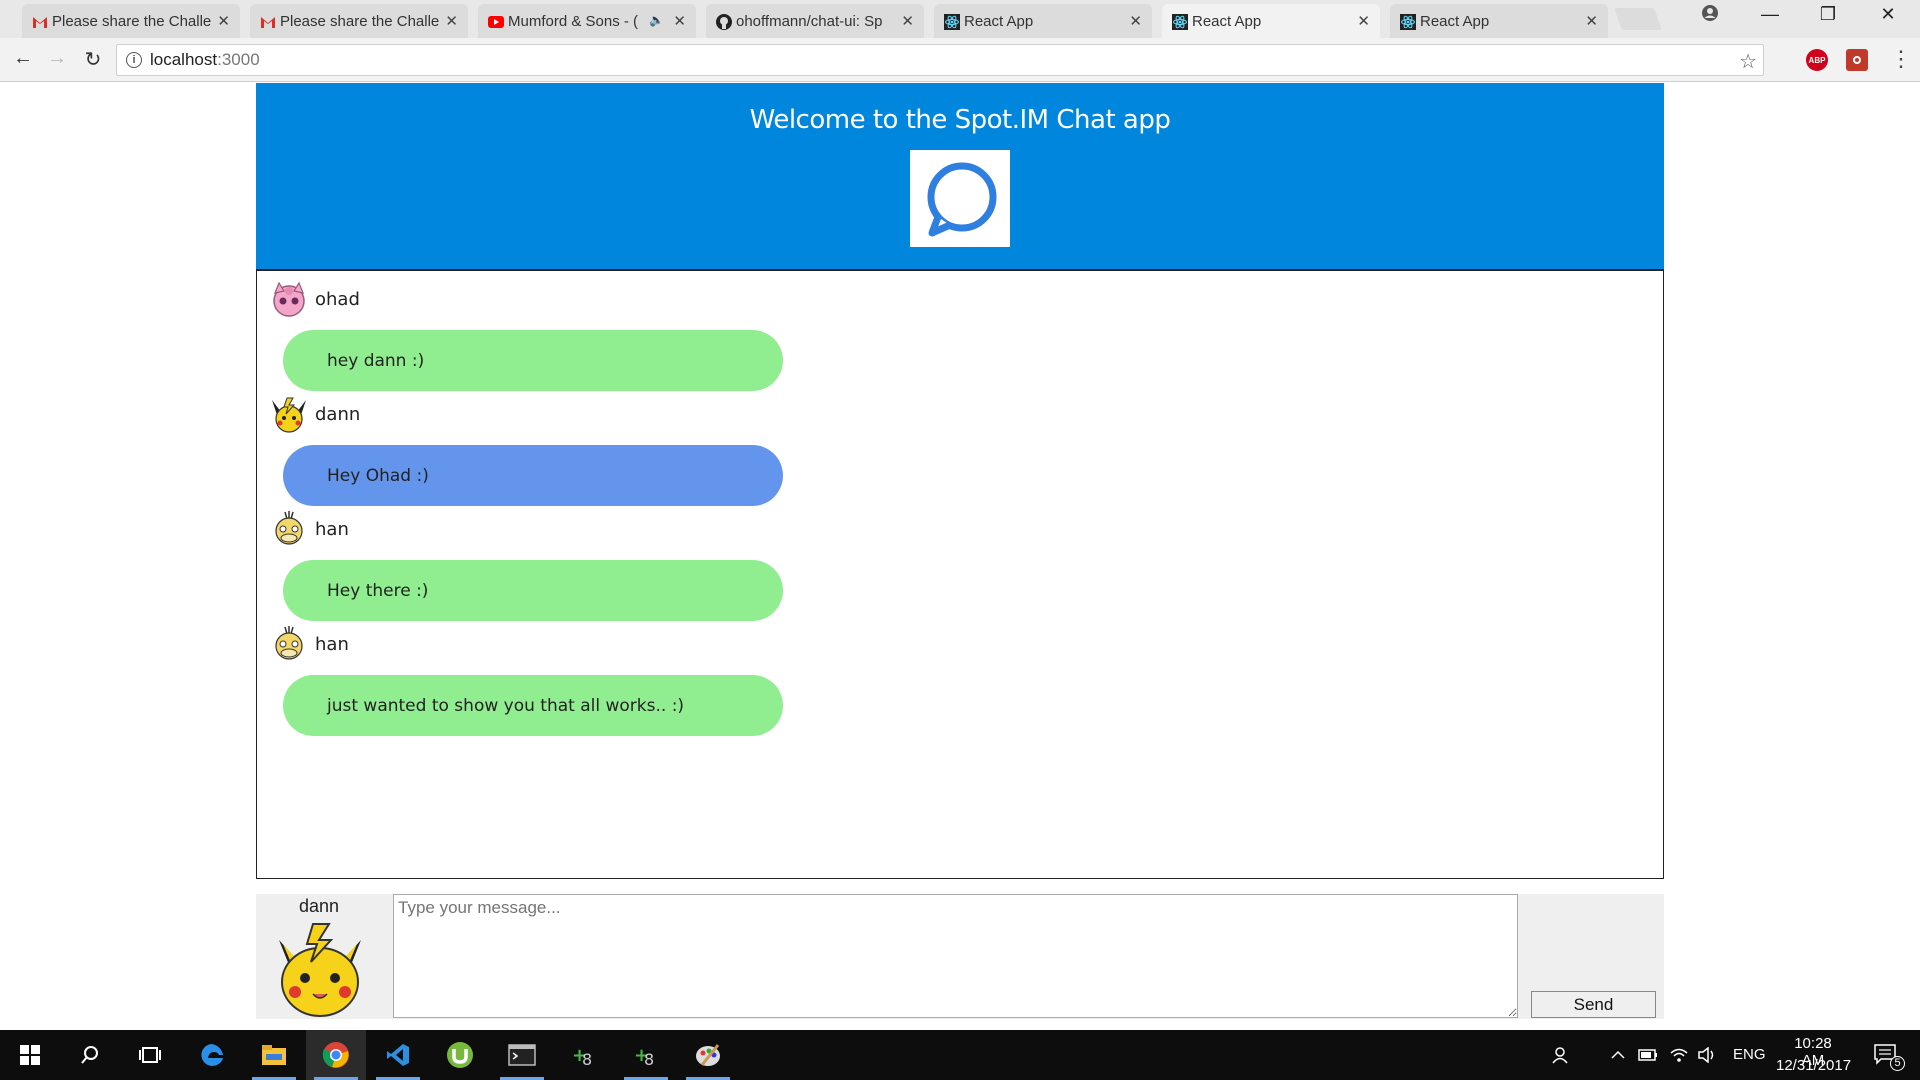  I want to click on extension-icon, so click(1857, 60).